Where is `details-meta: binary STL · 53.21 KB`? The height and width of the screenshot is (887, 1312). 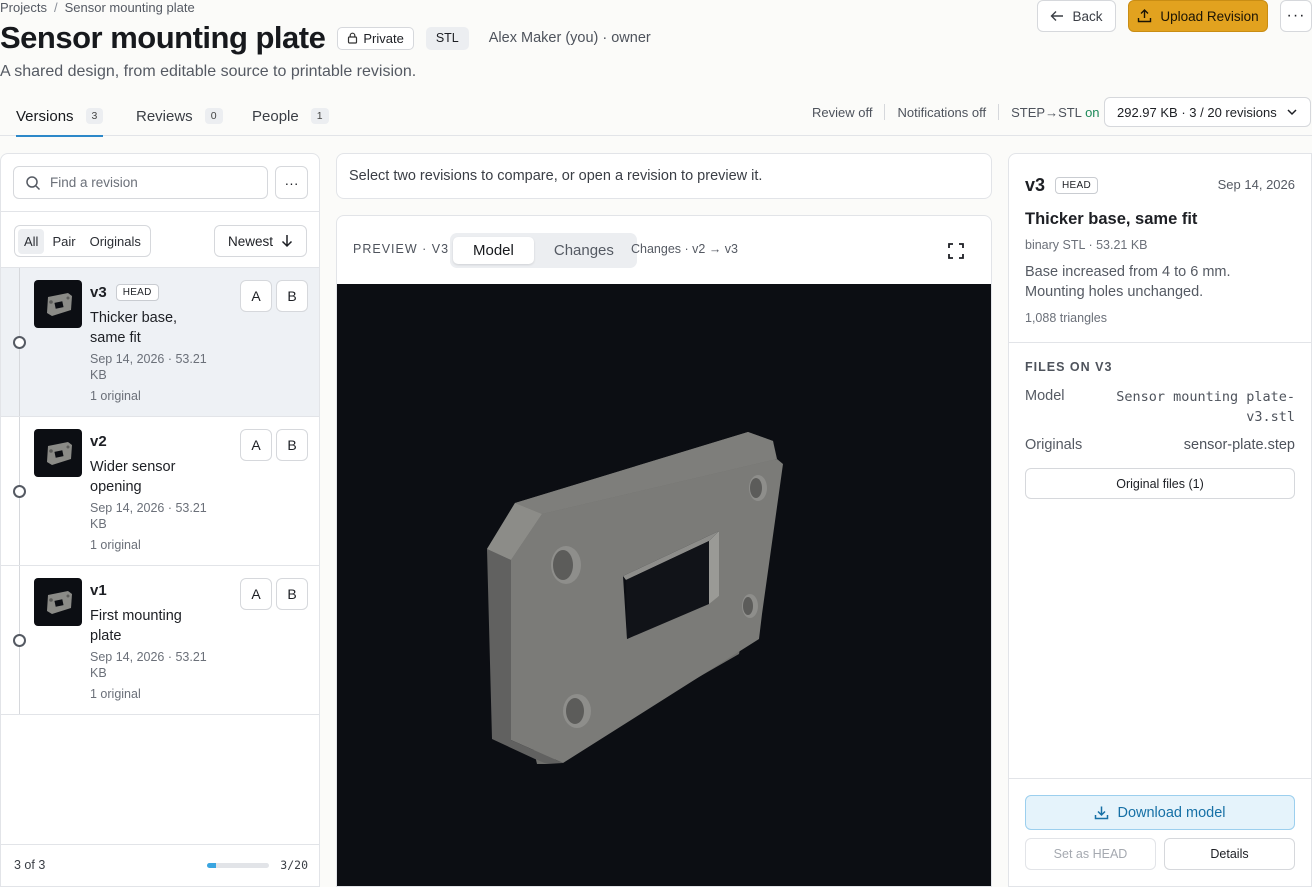
details-meta: binary STL · 53.21 KB is located at coordinates (1086, 245).